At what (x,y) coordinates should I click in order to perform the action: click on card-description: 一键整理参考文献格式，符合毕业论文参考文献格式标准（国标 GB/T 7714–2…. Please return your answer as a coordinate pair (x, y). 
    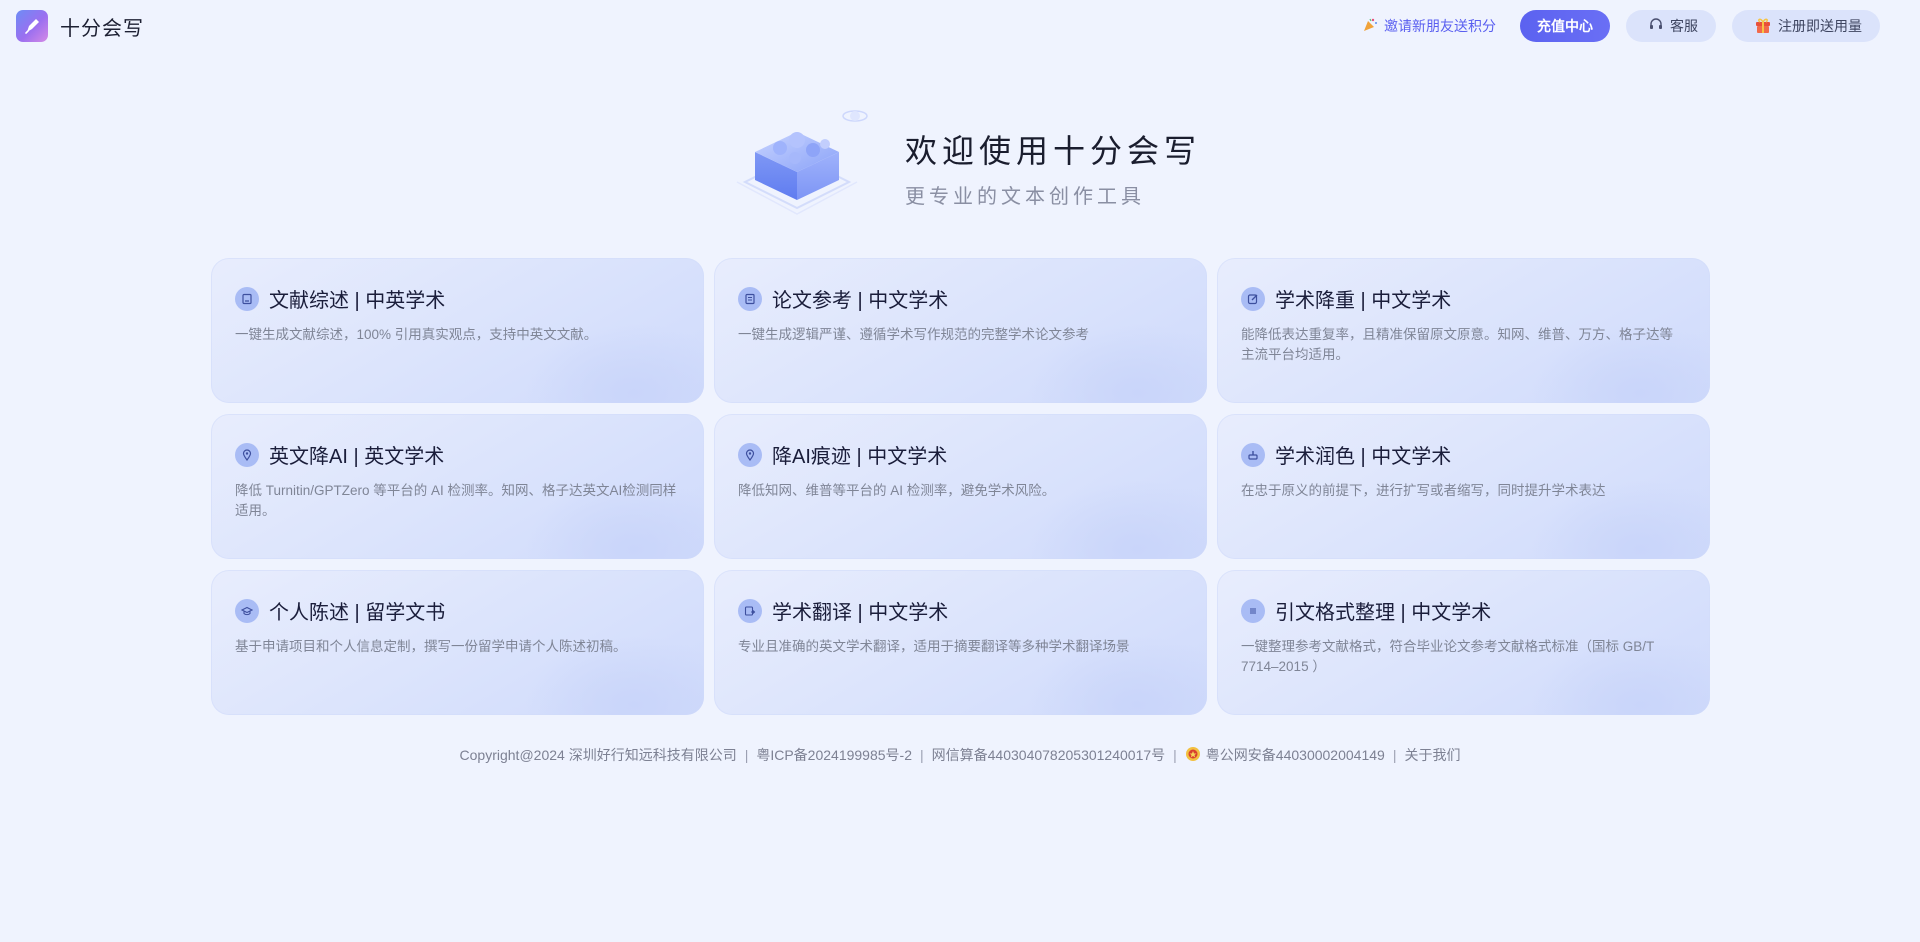
    Looking at the image, I should click on (1448, 656).